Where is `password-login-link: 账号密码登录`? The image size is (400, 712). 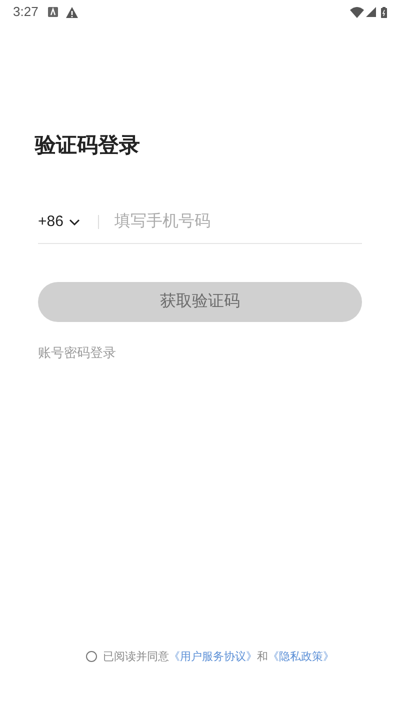
password-login-link: 账号密码登录 is located at coordinates (77, 352).